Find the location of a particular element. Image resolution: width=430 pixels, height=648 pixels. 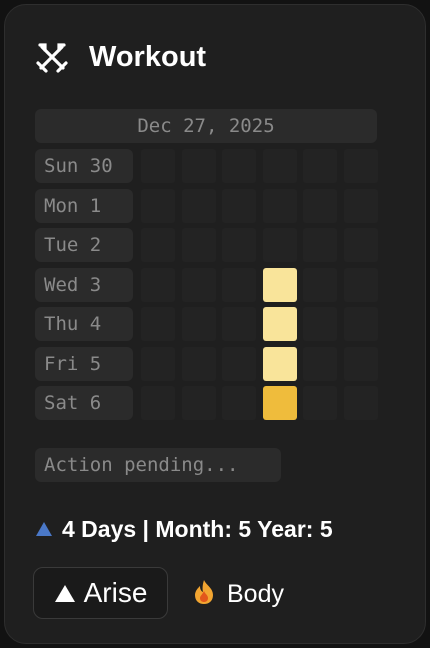

day-label: Fri 5 is located at coordinates (84, 364).